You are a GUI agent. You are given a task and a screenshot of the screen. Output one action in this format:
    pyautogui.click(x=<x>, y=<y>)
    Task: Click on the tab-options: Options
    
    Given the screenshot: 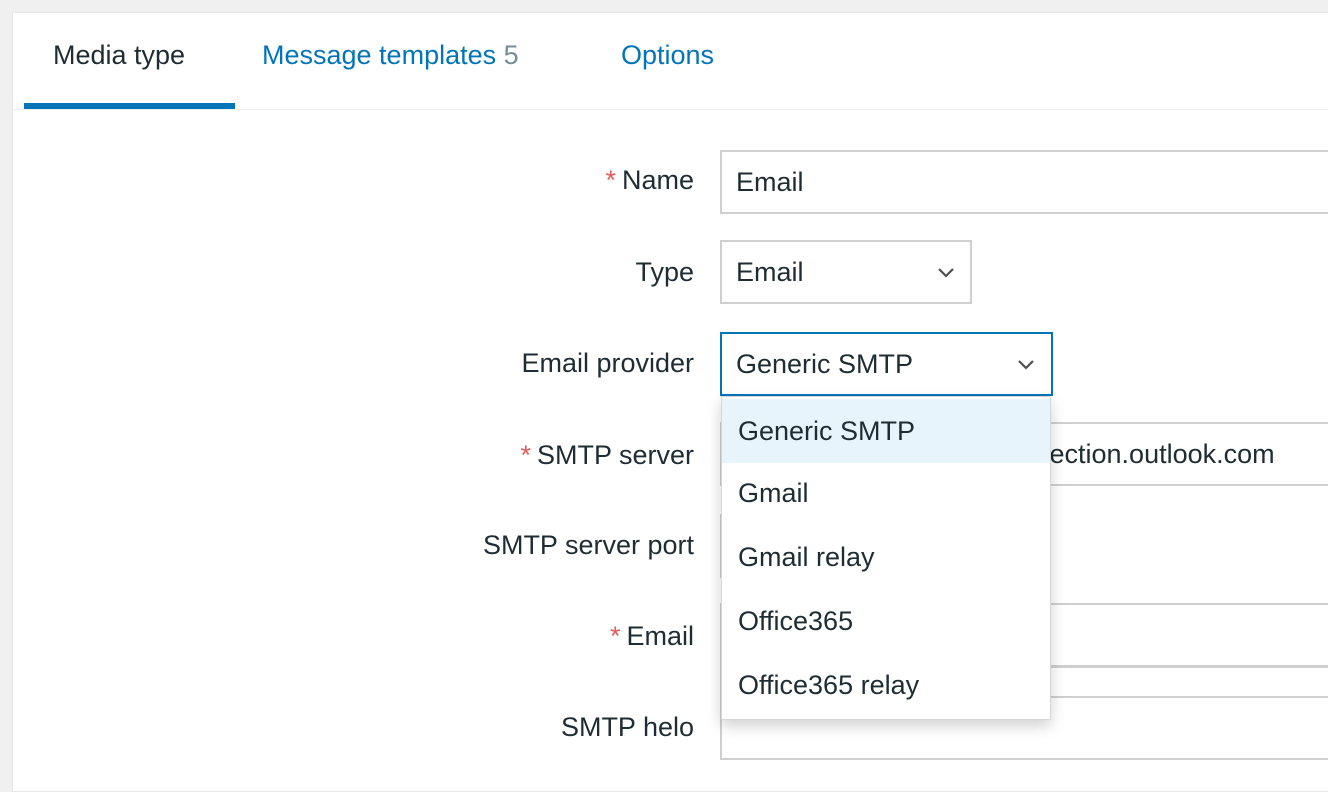 What is the action you would take?
    pyautogui.click(x=667, y=48)
    